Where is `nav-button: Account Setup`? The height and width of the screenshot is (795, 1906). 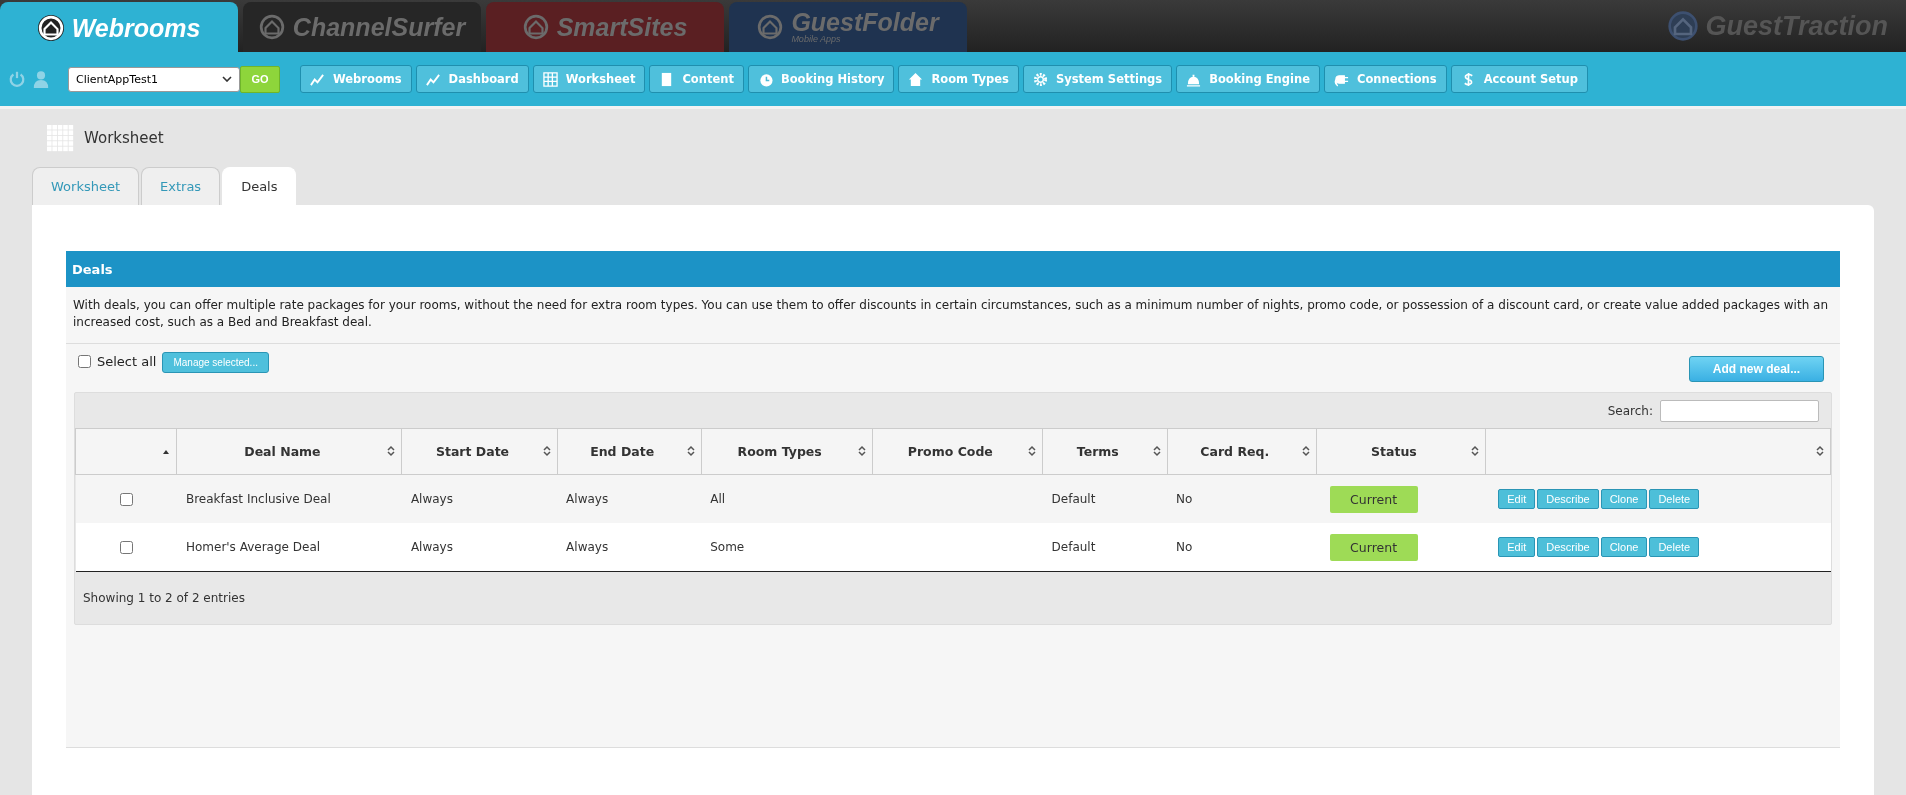
nav-button: Account Setup is located at coordinates (1519, 79).